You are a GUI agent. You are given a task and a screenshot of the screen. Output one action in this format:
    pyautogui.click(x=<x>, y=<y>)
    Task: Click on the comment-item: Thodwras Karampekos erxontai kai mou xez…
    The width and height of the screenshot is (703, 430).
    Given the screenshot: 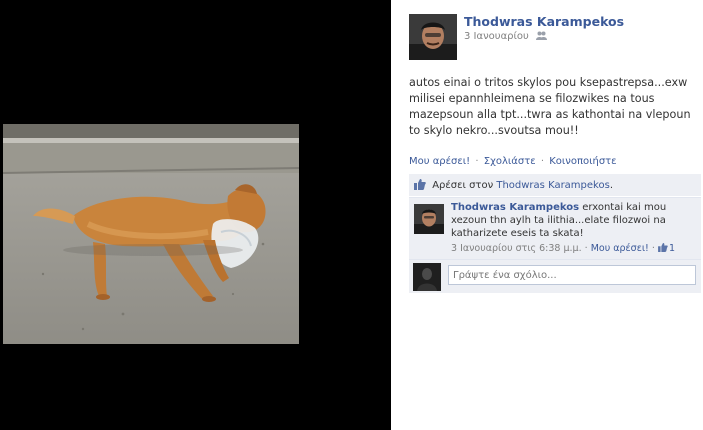 What is the action you would take?
    pyautogui.click(x=555, y=228)
    